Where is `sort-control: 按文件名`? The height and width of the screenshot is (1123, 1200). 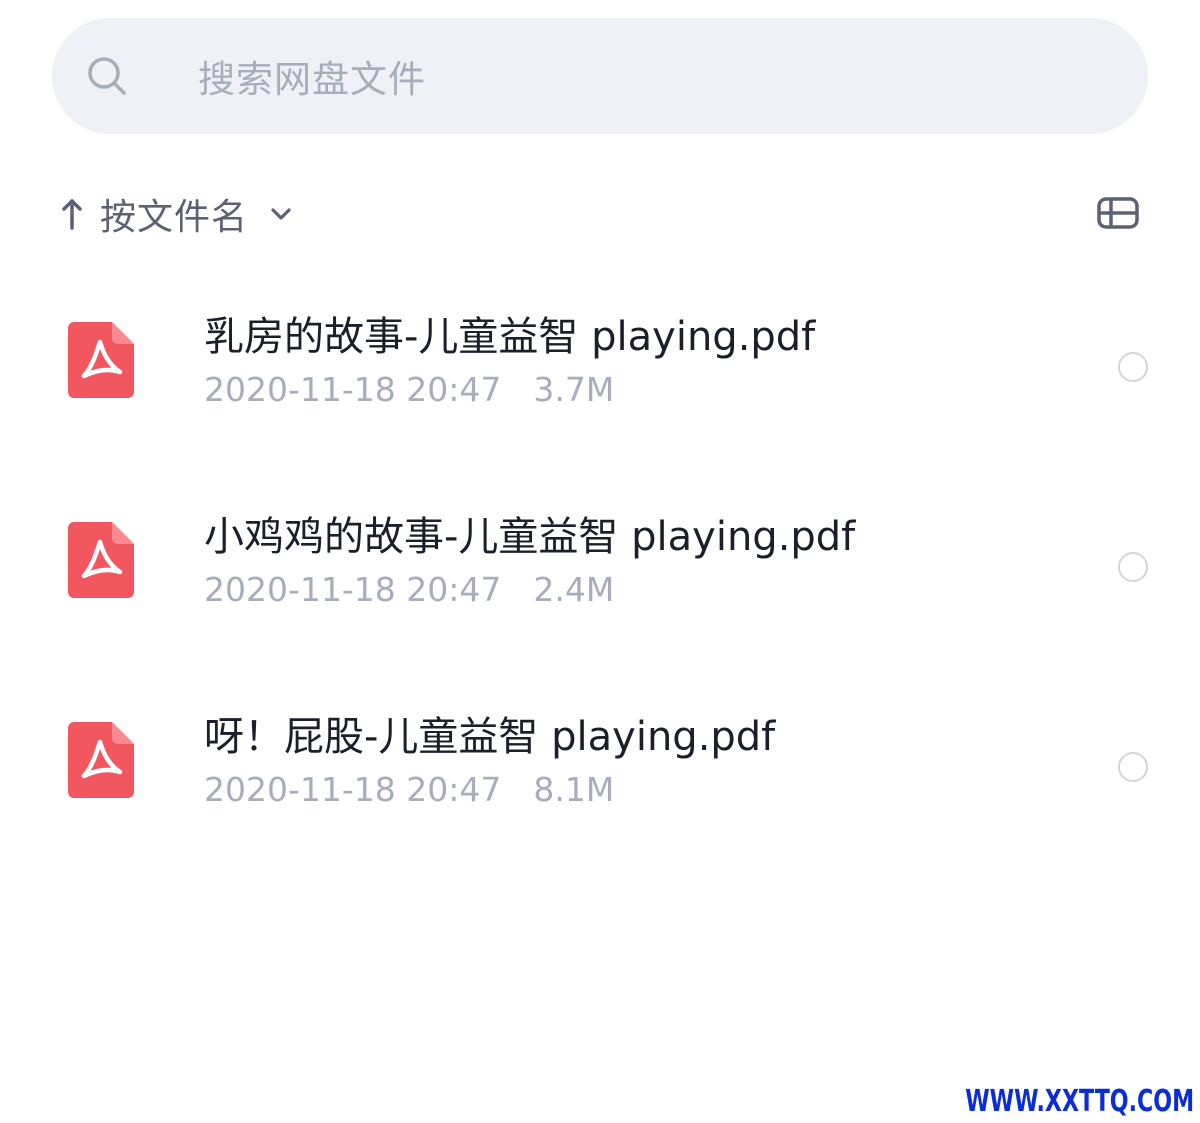 sort-control: 按文件名 is located at coordinates (176, 214).